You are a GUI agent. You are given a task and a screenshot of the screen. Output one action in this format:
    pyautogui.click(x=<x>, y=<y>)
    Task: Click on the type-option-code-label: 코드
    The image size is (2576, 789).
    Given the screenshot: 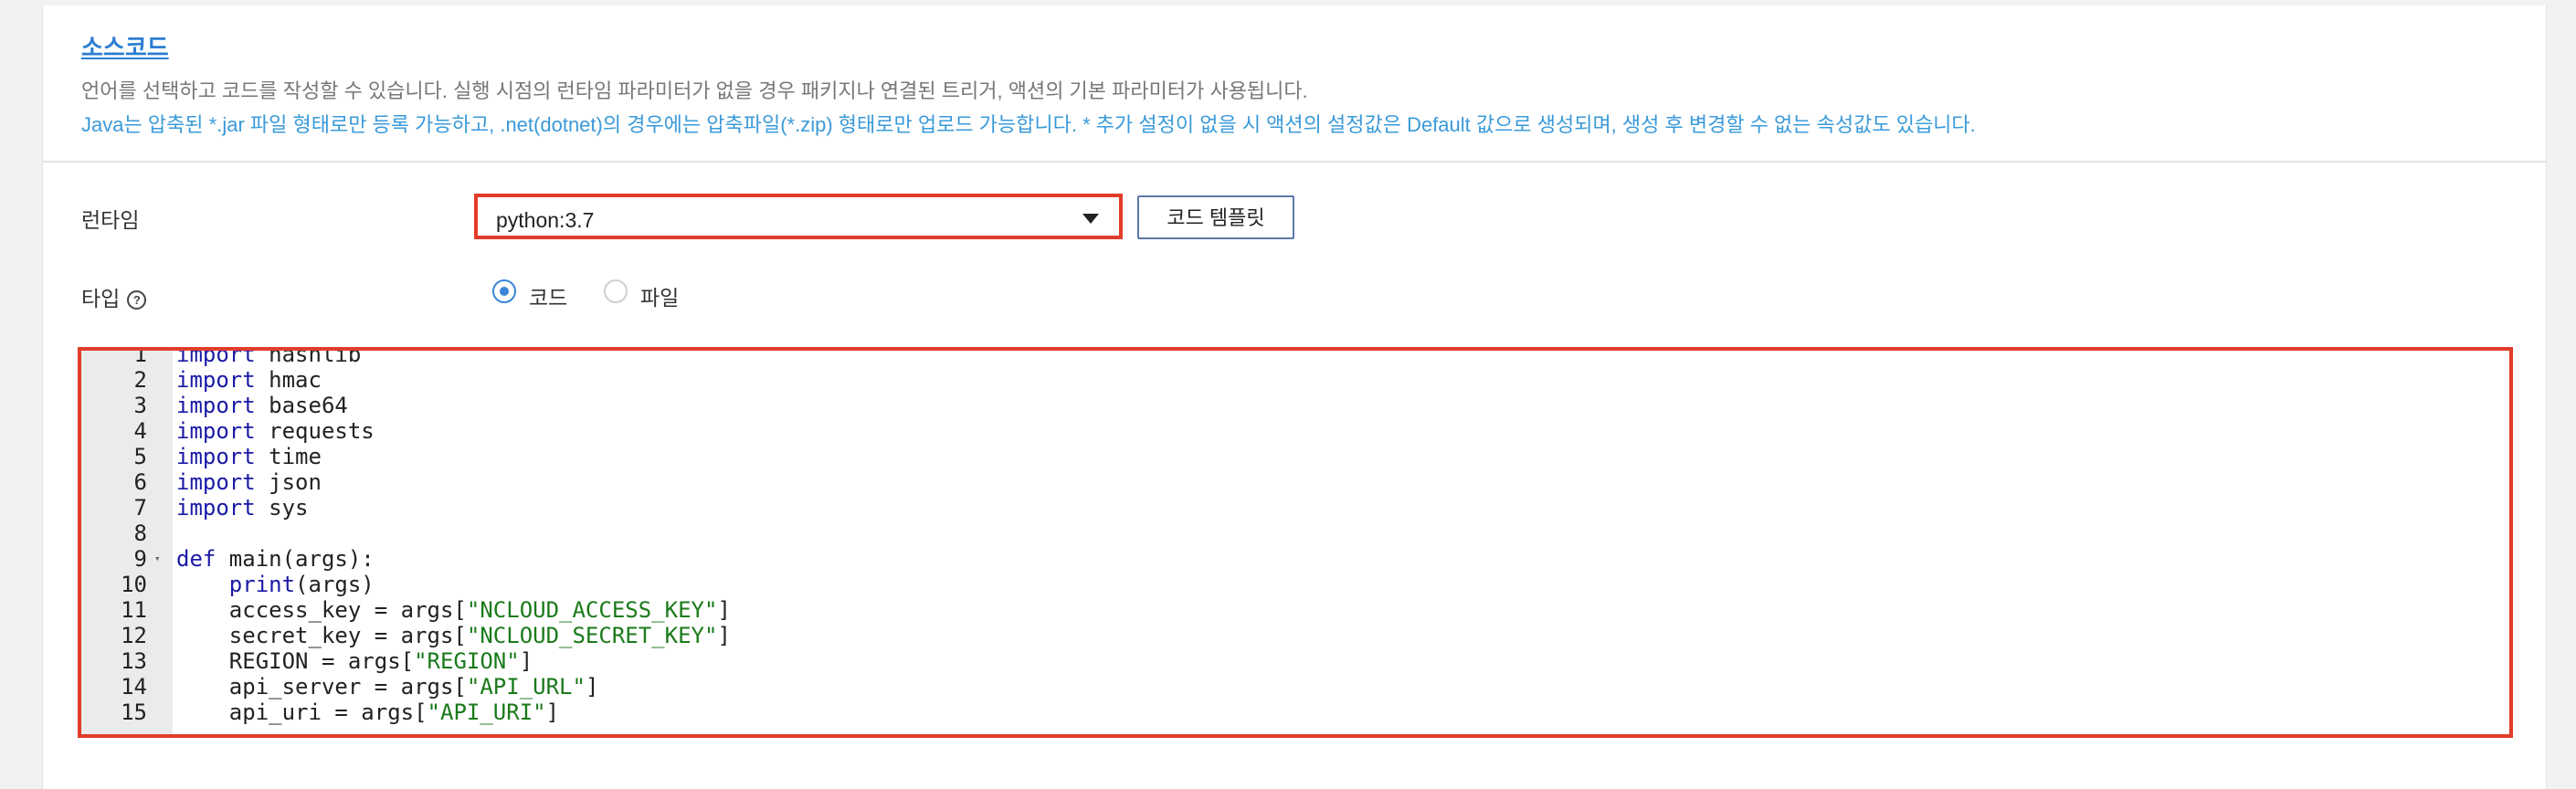 What is the action you would take?
    pyautogui.click(x=548, y=298)
    